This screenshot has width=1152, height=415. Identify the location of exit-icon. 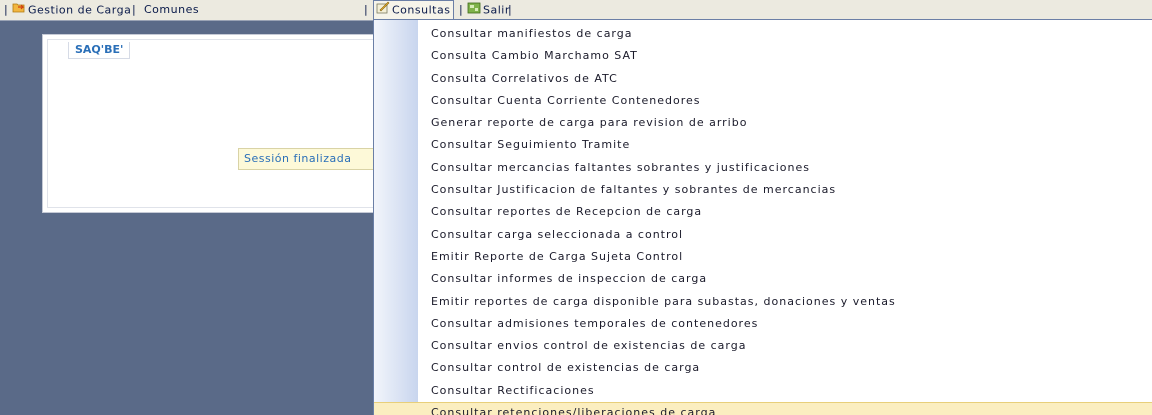
(474, 10).